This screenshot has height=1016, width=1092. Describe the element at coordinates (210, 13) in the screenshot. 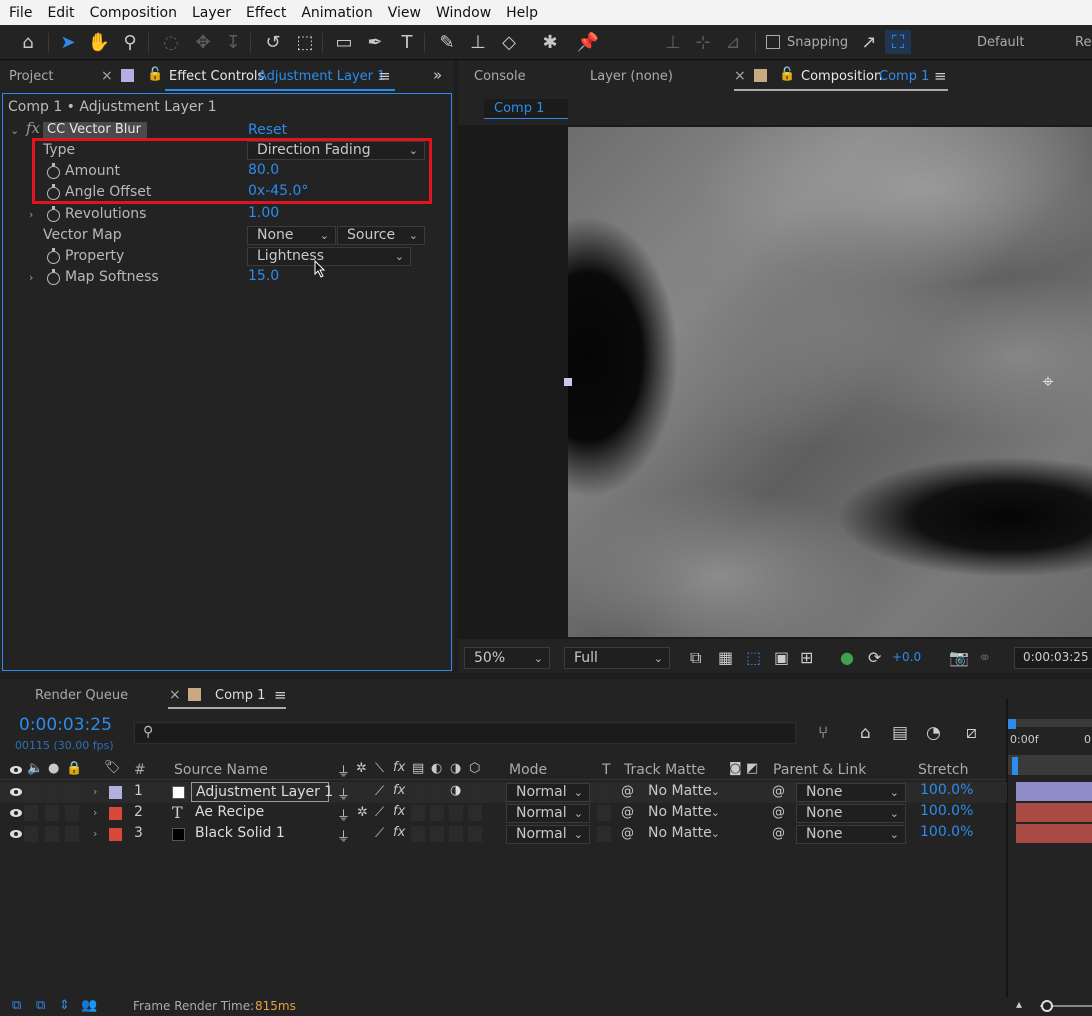

I see `menu-layer: Layer` at that location.